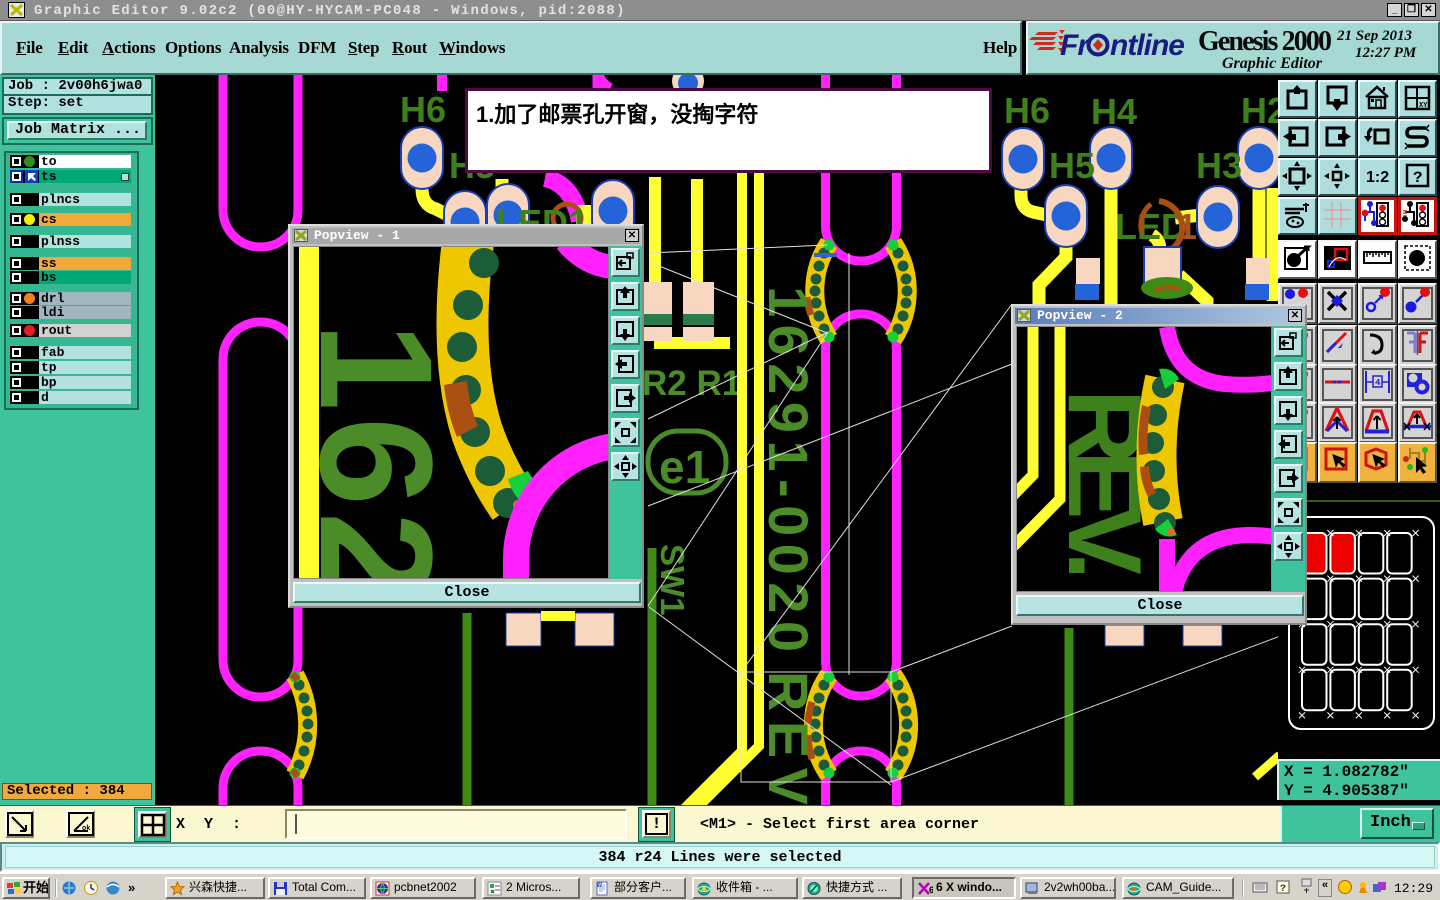 This screenshot has width=1440, height=900. Describe the element at coordinates (691, 383) in the screenshot. I see `svg-text: R2 R1` at that location.